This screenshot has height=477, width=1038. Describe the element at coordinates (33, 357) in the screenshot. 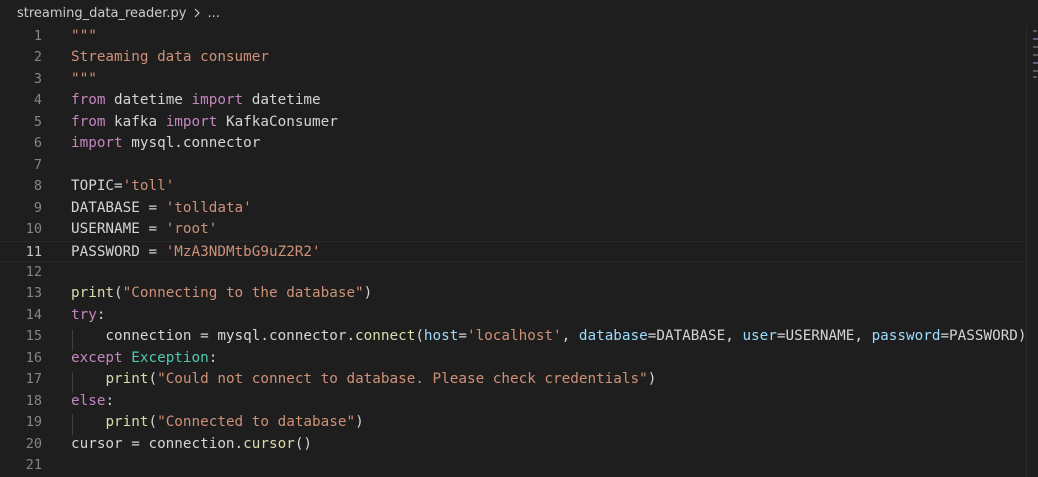

I see `line-number: 16` at that location.